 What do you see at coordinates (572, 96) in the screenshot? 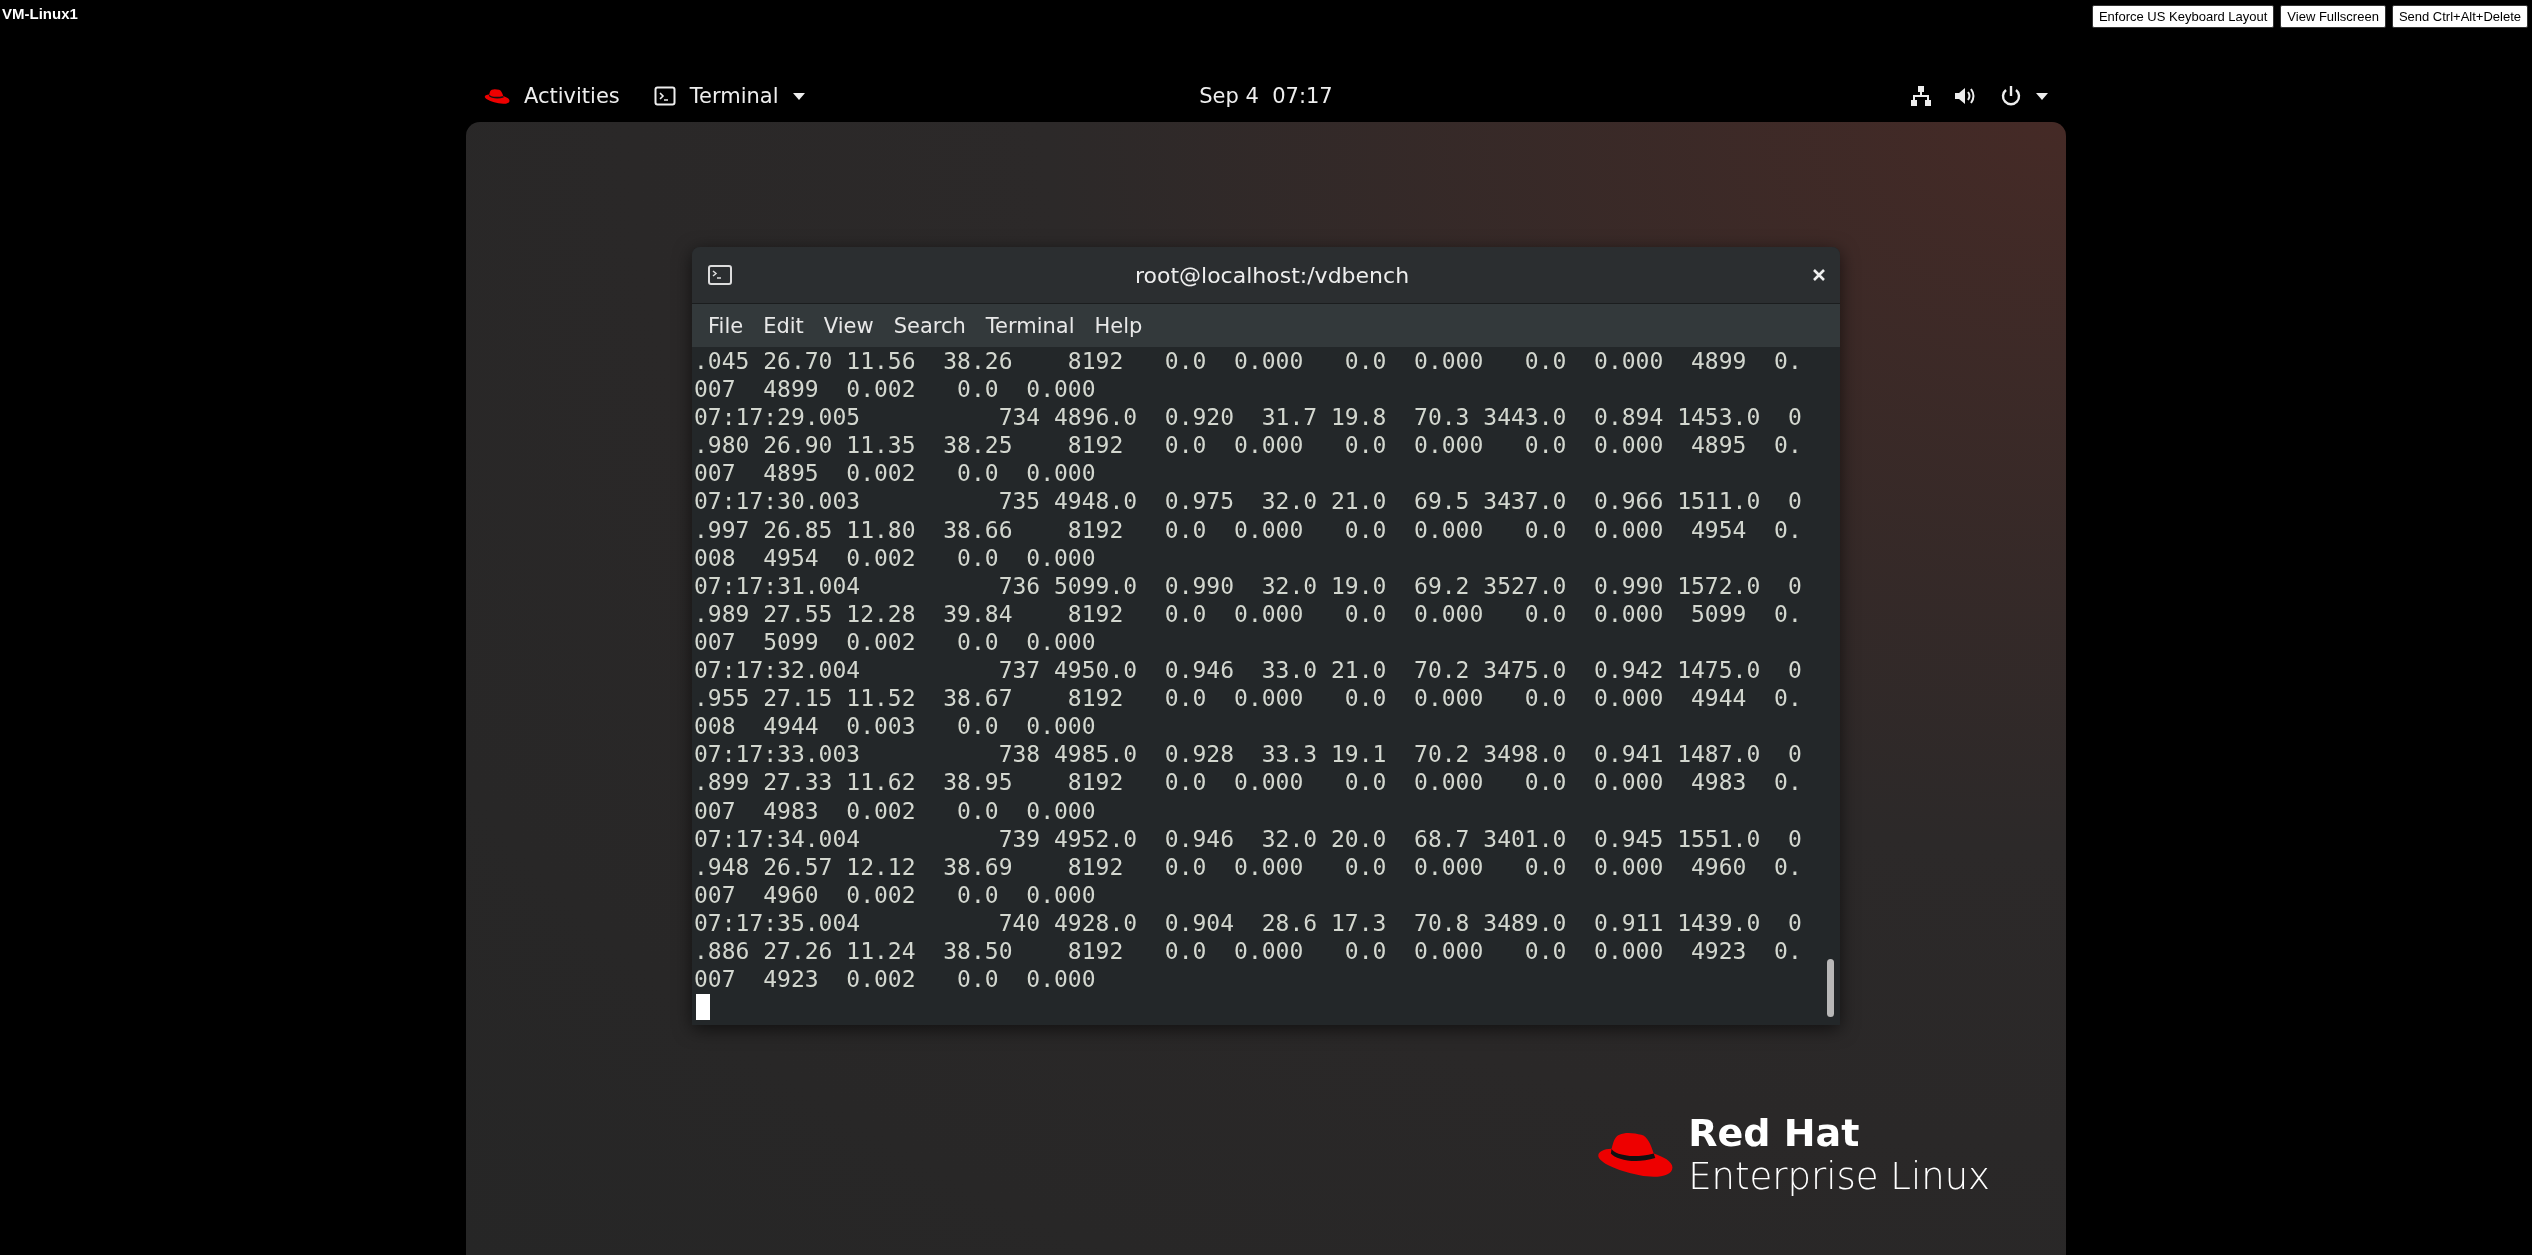
I see `activities-button: Activities` at bounding box center [572, 96].